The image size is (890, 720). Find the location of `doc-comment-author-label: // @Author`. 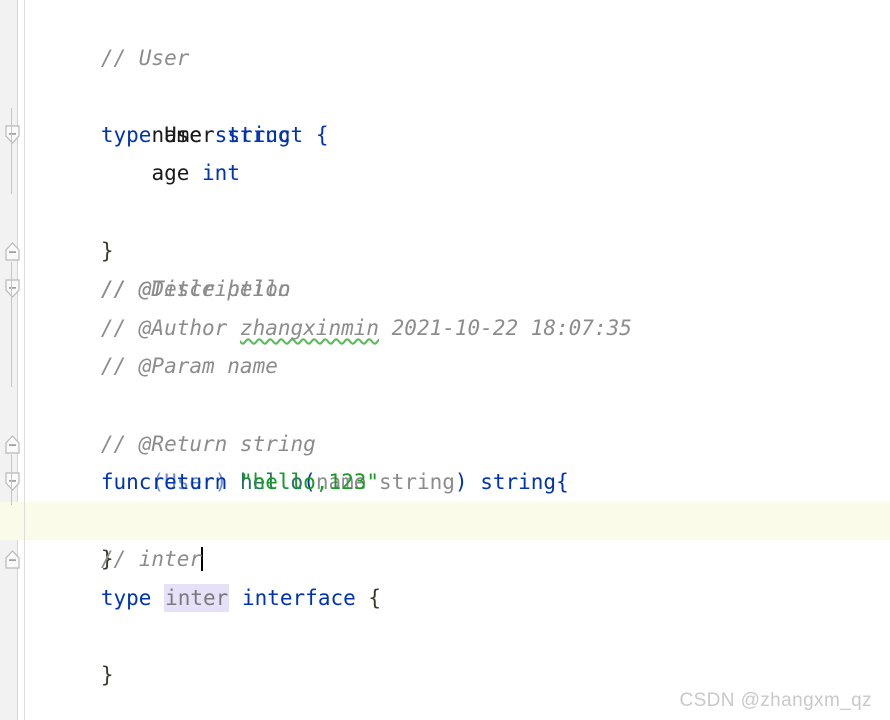

doc-comment-author-label: // @Author is located at coordinates (170, 327).